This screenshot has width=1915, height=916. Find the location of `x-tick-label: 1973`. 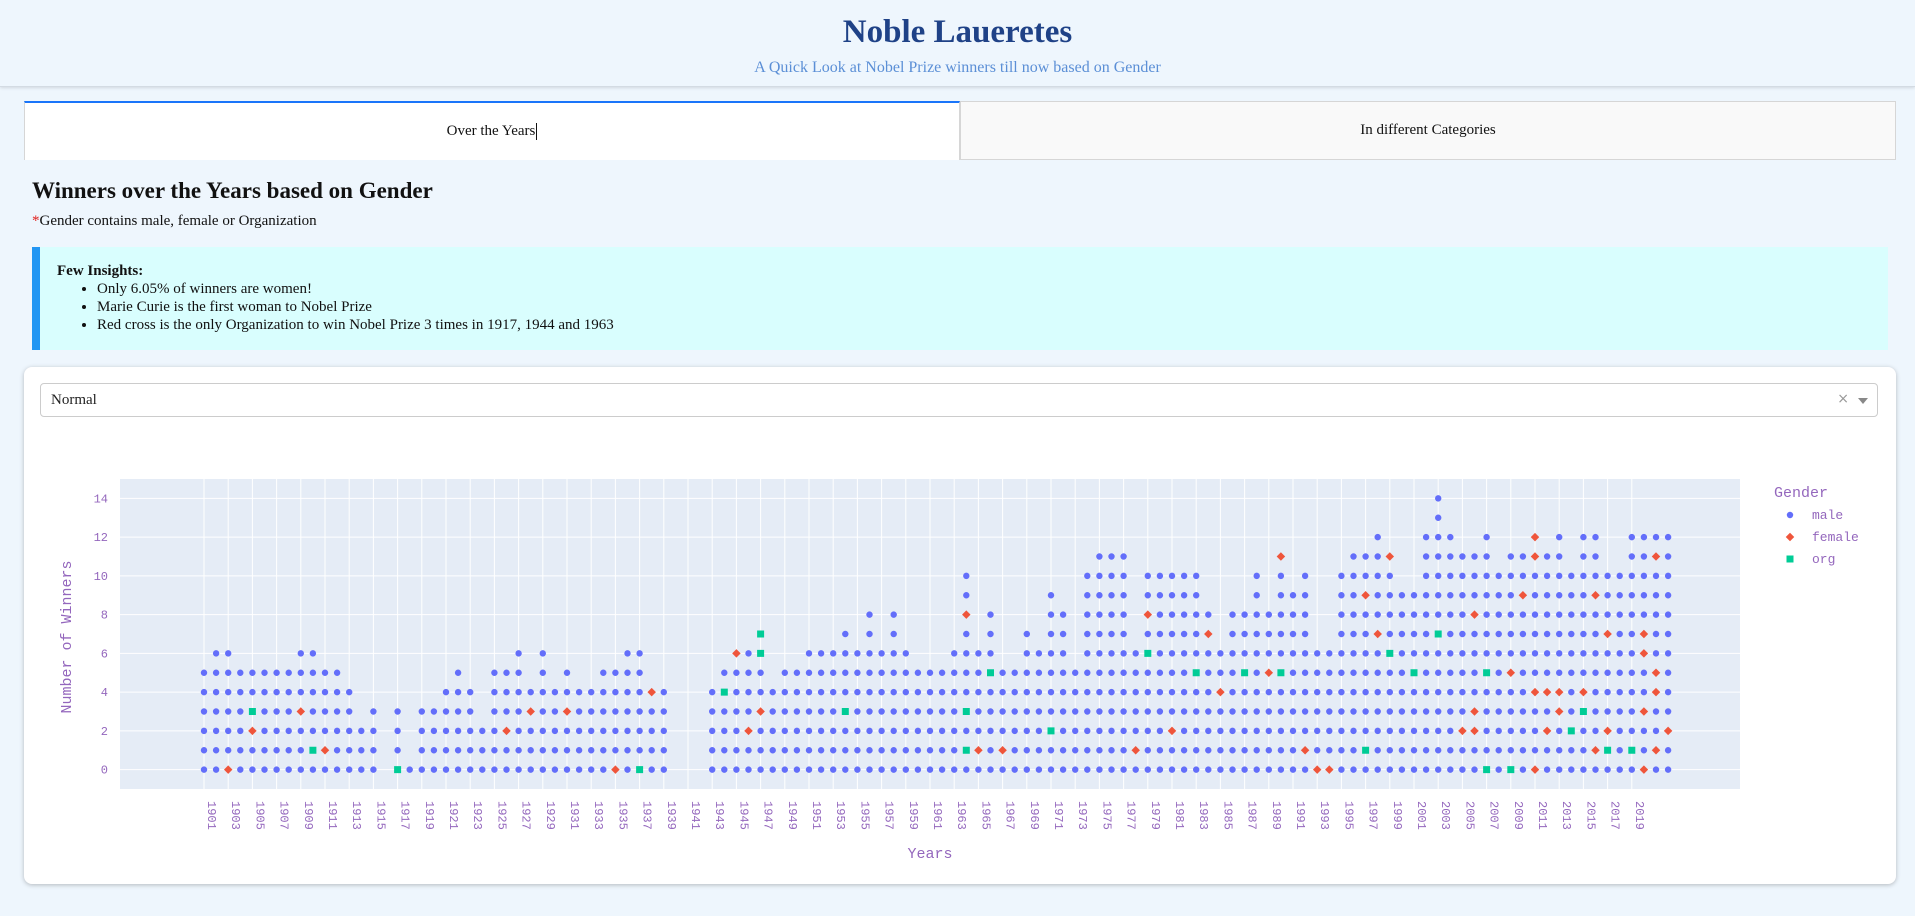

x-tick-label: 1973 is located at coordinates (1082, 815).